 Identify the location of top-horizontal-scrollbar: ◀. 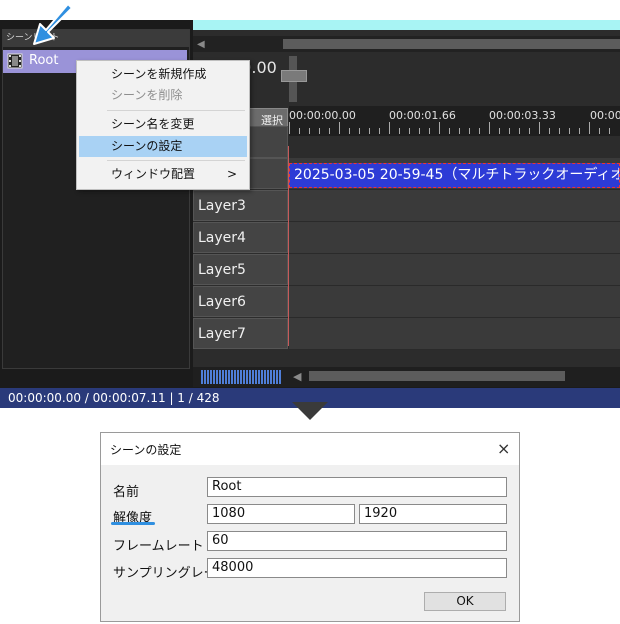
(406, 44).